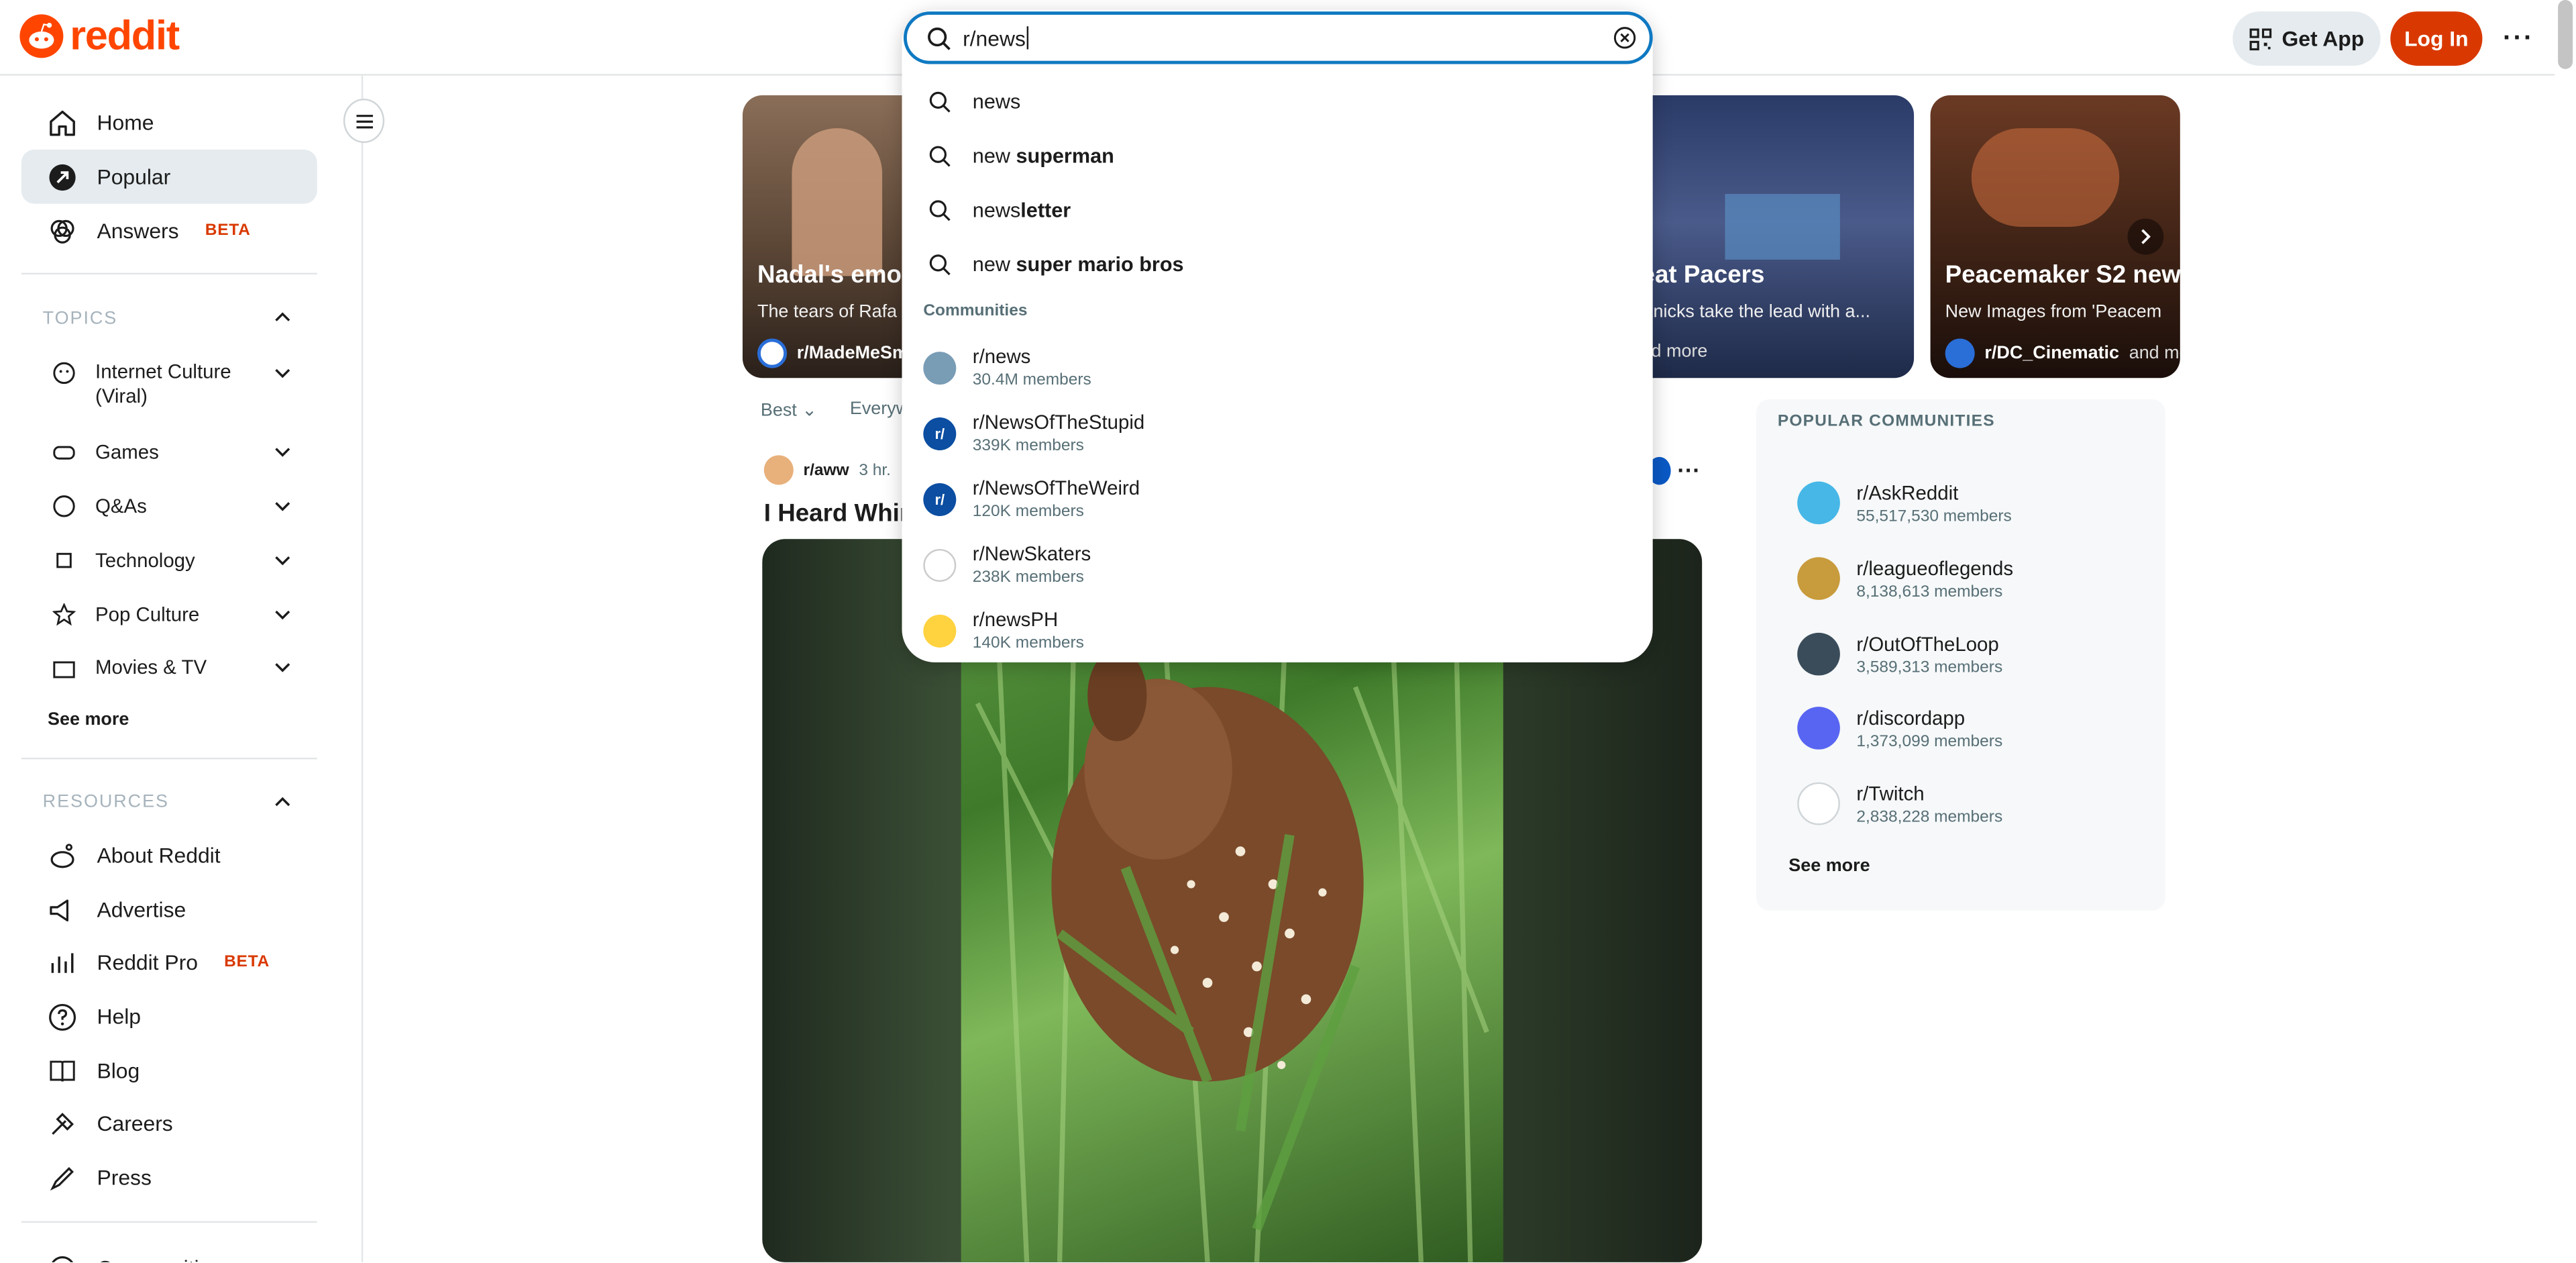 The width and height of the screenshot is (2576, 1263). Describe the element at coordinates (1624, 37) in the screenshot. I see `clear-search-icon` at that location.